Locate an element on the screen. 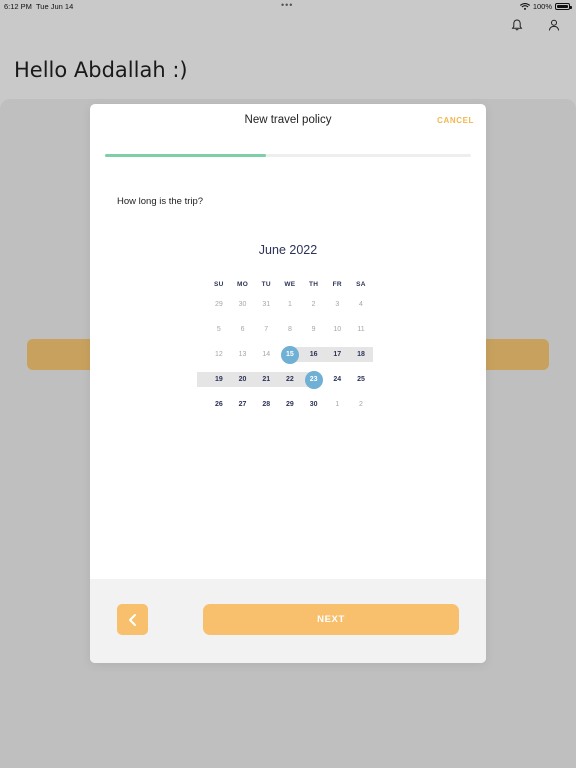 Image resolution: width=576 pixels, height=768 pixels. calendar-week-row: 19 20 21 22 23 24 25 is located at coordinates (285, 379).